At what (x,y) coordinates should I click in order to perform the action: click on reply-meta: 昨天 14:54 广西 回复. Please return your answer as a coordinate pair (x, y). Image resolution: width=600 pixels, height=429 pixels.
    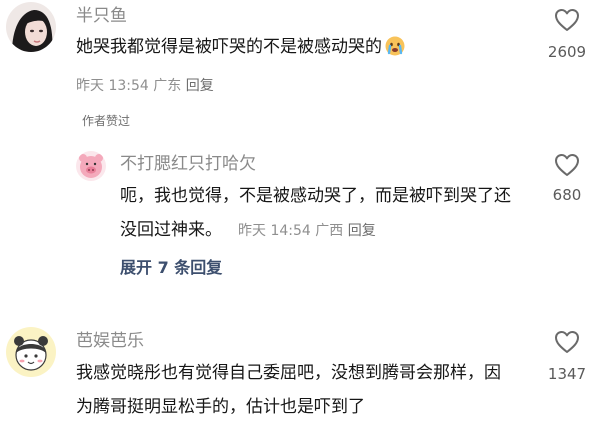
    Looking at the image, I should click on (307, 231).